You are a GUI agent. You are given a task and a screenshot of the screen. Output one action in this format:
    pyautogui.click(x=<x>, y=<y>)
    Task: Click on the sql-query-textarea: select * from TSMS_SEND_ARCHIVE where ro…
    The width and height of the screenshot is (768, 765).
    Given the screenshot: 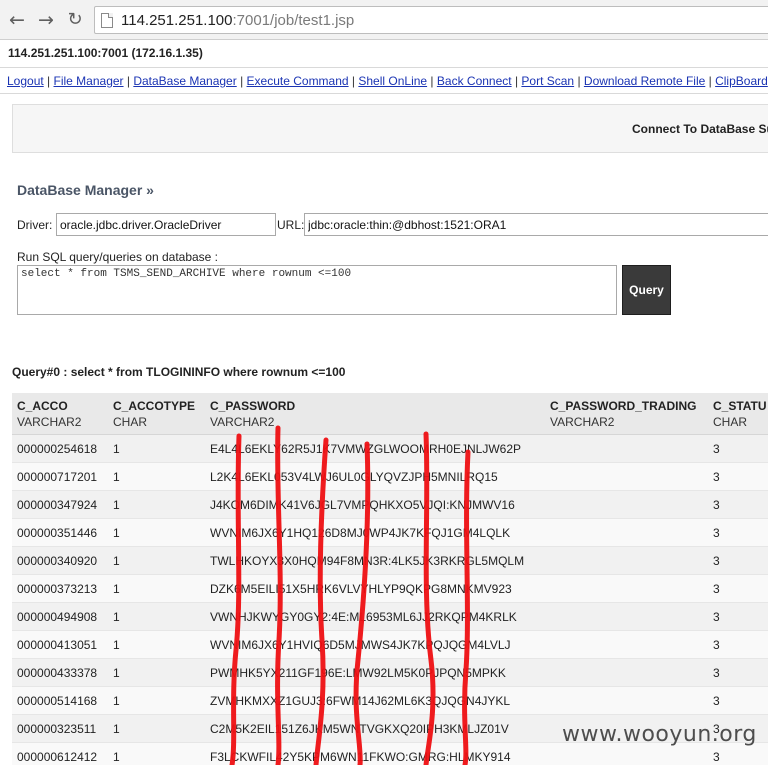 What is the action you would take?
    pyautogui.click(x=317, y=290)
    